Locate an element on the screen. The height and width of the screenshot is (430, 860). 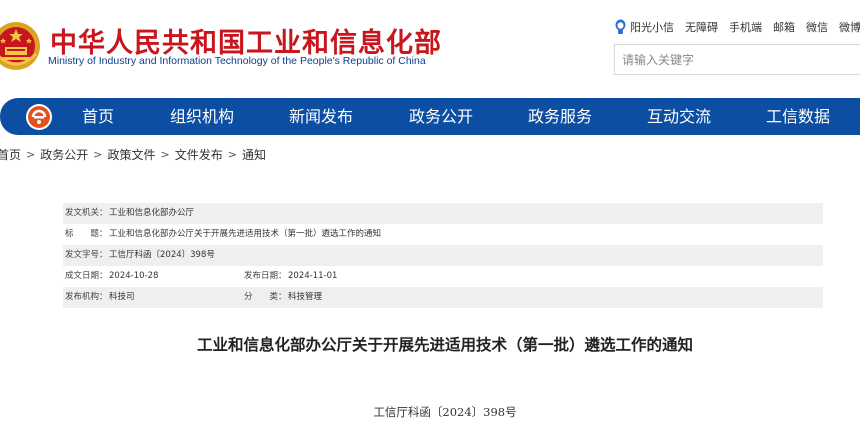
category-value: 科技管理 is located at coordinates (305, 297).